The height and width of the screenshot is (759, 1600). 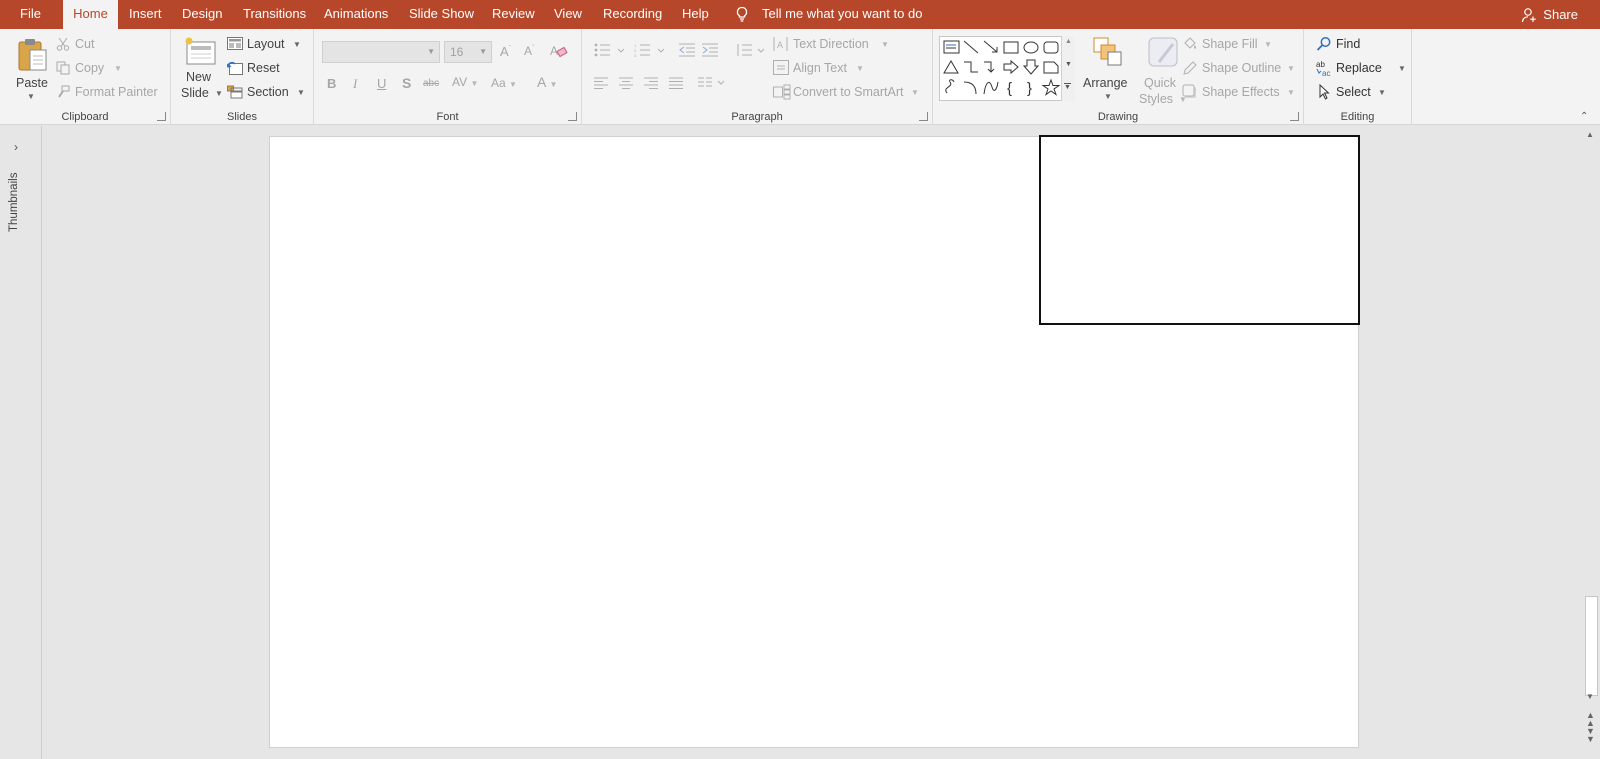 What do you see at coordinates (971, 67) in the screenshot?
I see `elbow-connector-shape-icon` at bounding box center [971, 67].